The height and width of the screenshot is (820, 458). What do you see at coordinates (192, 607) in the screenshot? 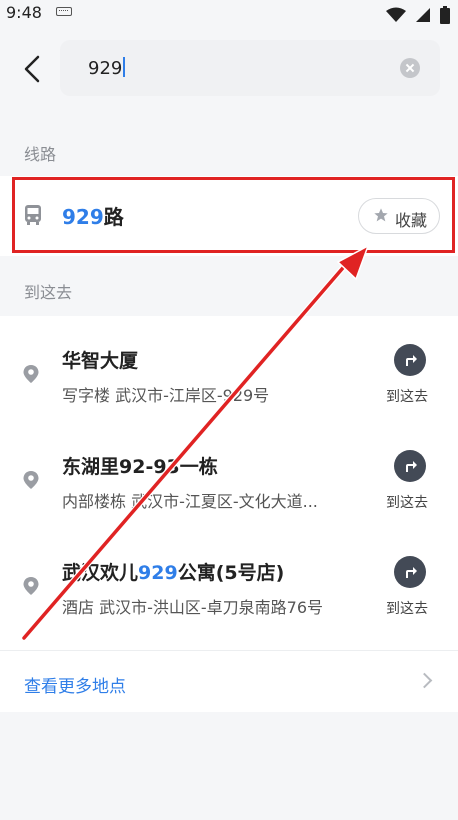
I see `place-subtitle: 酒店 武汉市-洪山区-卓刀泉南路76号` at bounding box center [192, 607].